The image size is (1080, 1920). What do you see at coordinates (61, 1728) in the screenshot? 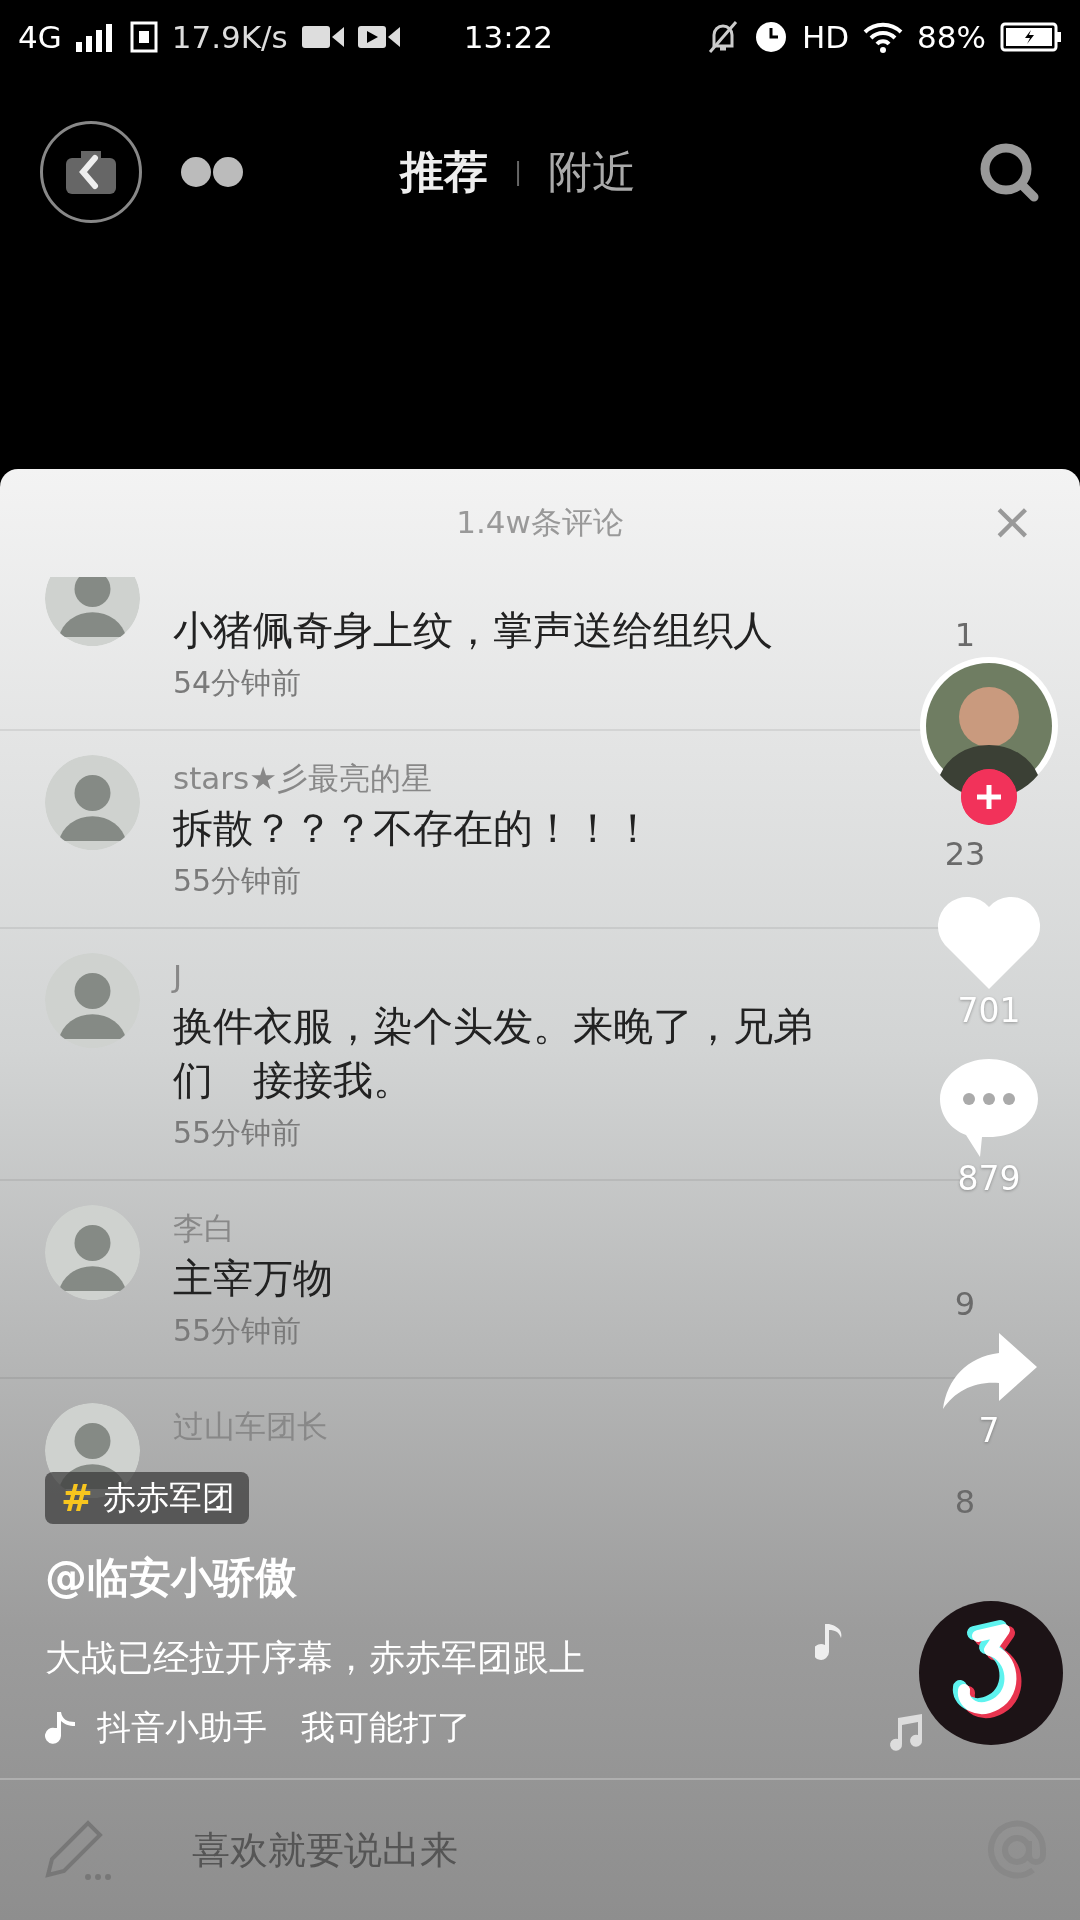
I see `music-note-icon` at bounding box center [61, 1728].